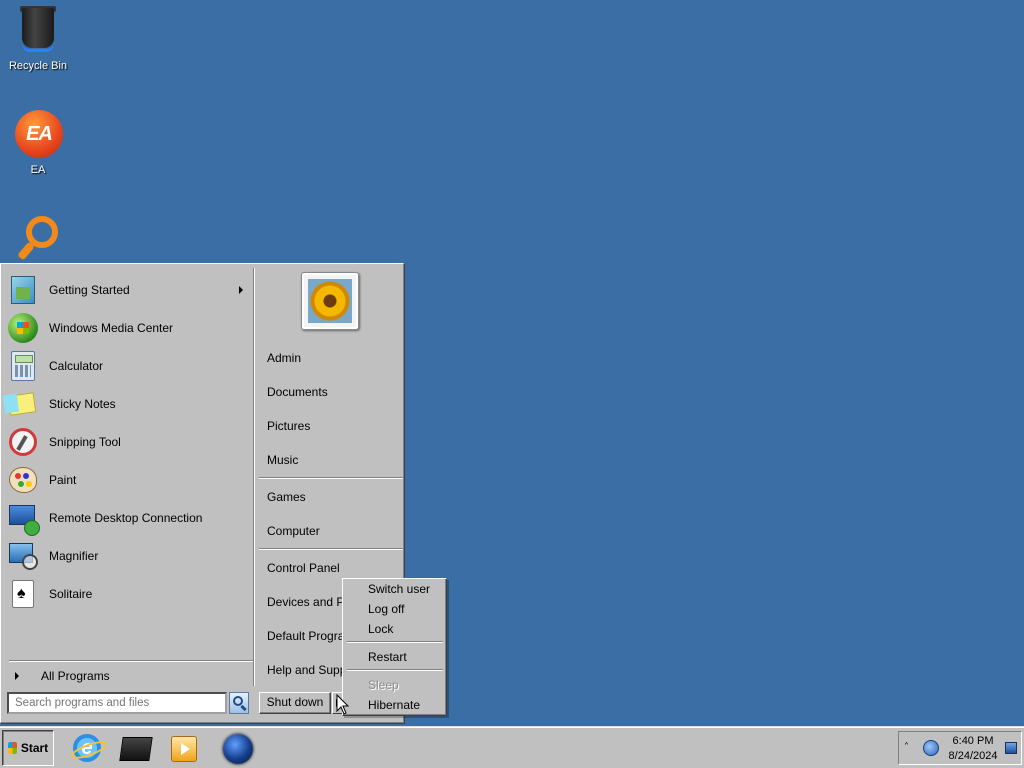 Image resolution: width=1024 pixels, height=768 pixels. Describe the element at coordinates (380, 629) in the screenshot. I see `menu-item-lock: Lock` at that location.